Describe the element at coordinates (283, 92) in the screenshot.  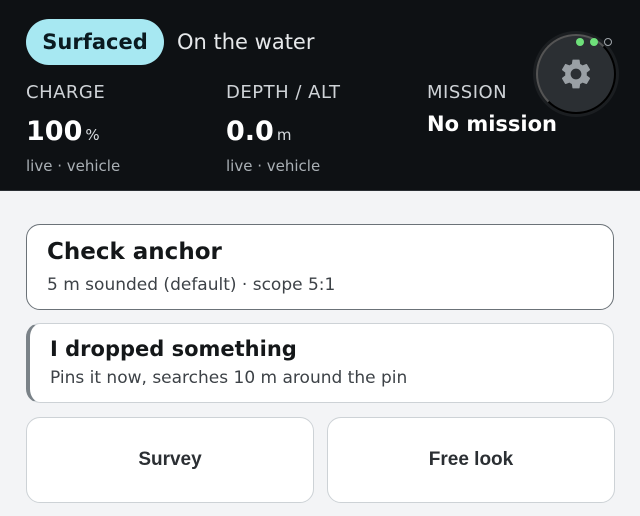
I see `depth-label: DEPTH / ALT` at that location.